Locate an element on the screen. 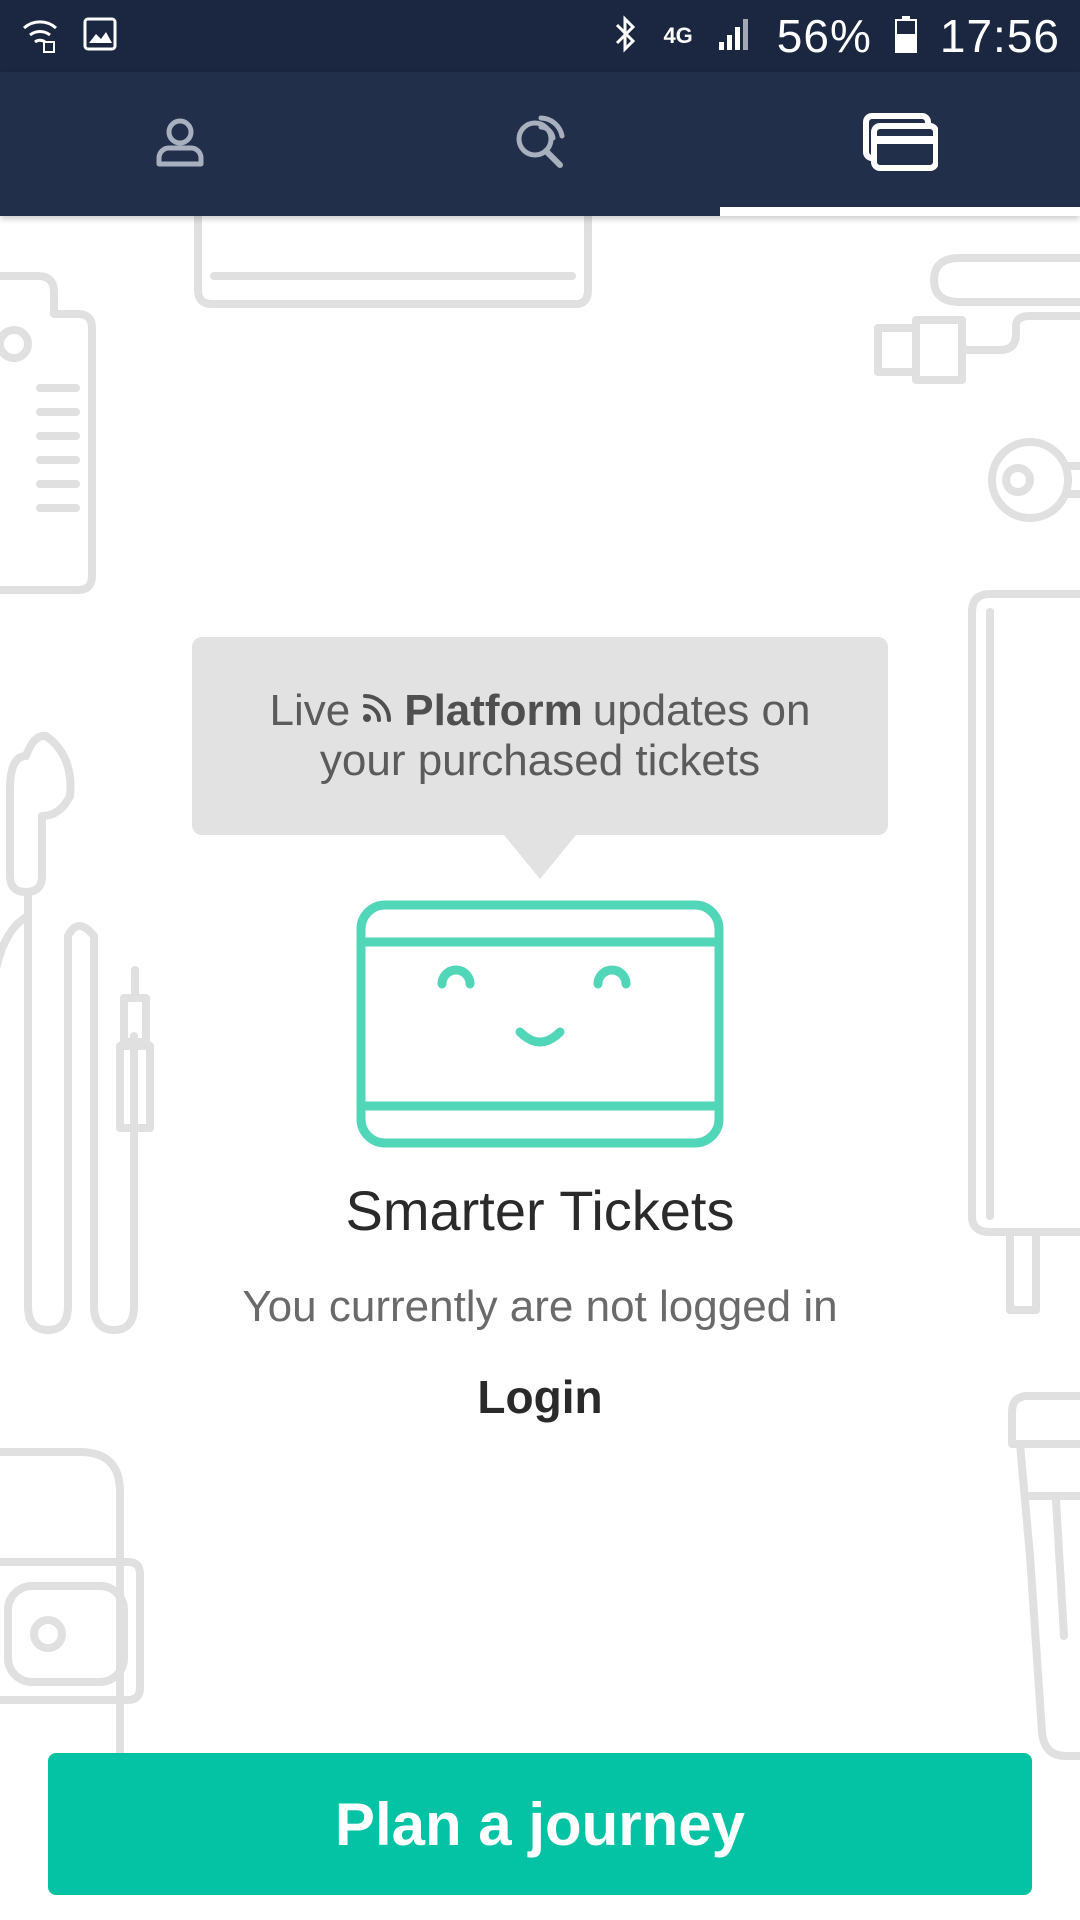  tab-journey-search is located at coordinates (540, 144).